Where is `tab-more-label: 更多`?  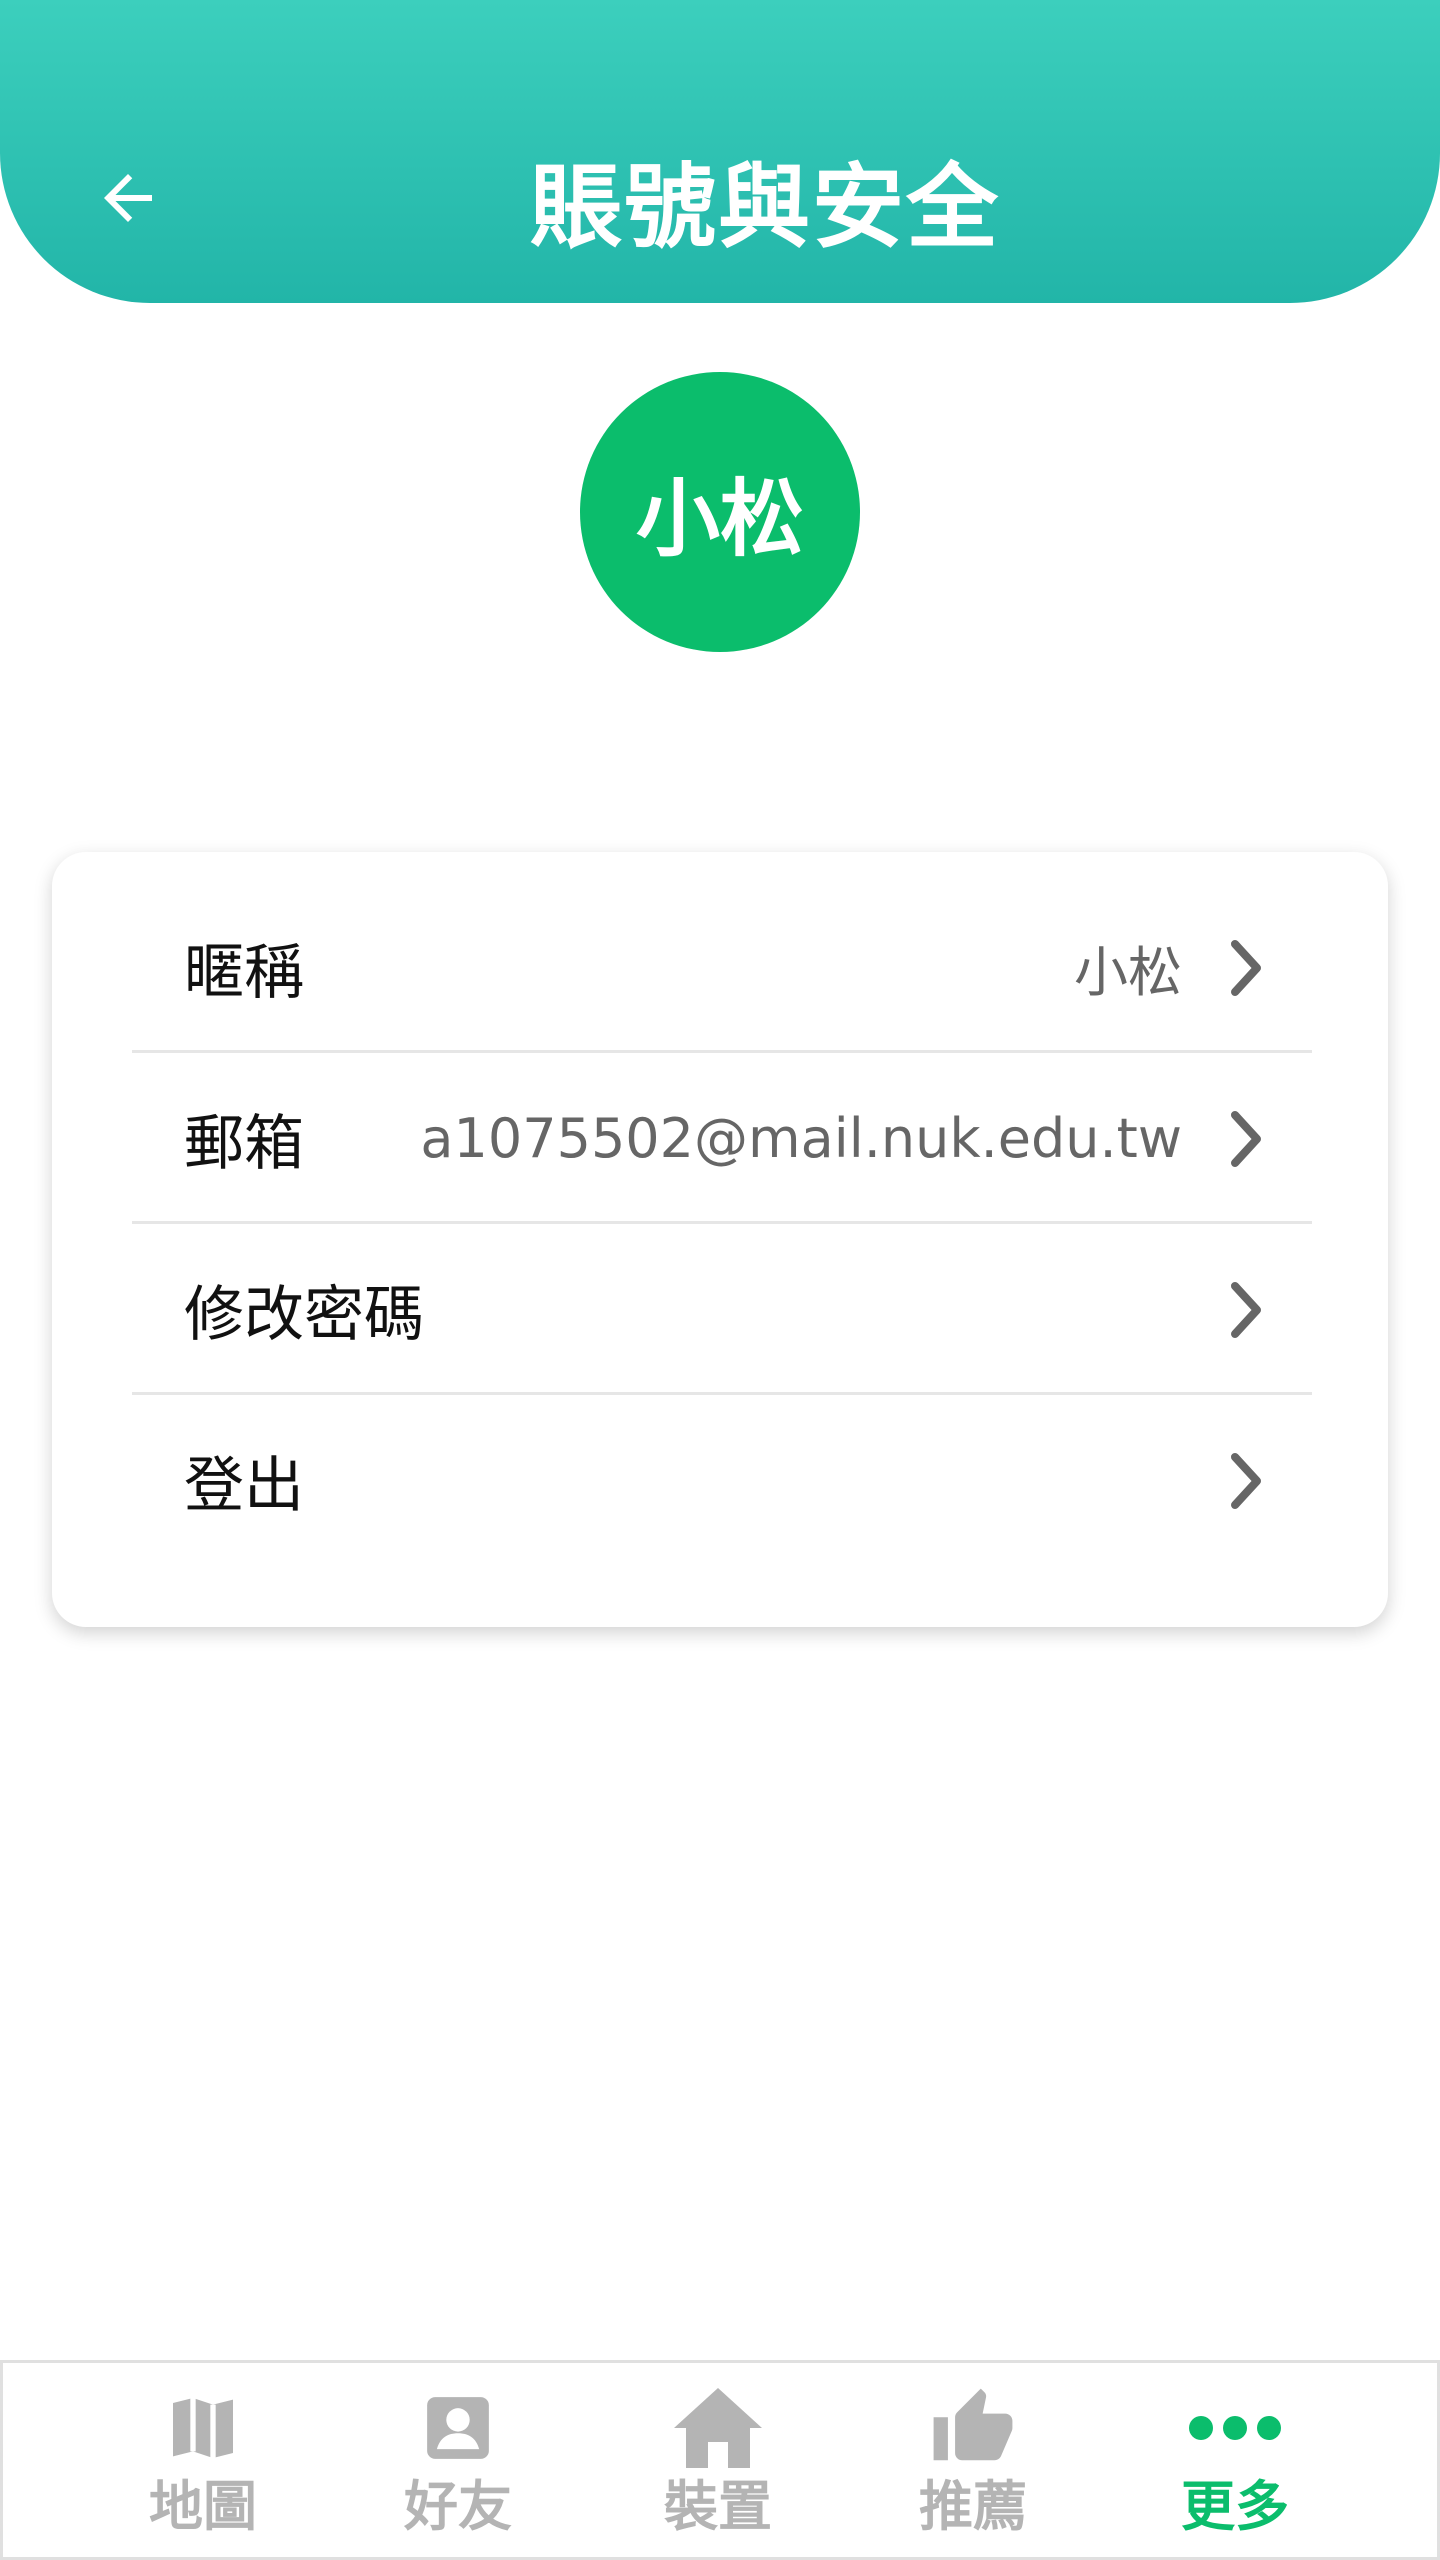 tab-more-label: 更多 is located at coordinates (1235, 2506).